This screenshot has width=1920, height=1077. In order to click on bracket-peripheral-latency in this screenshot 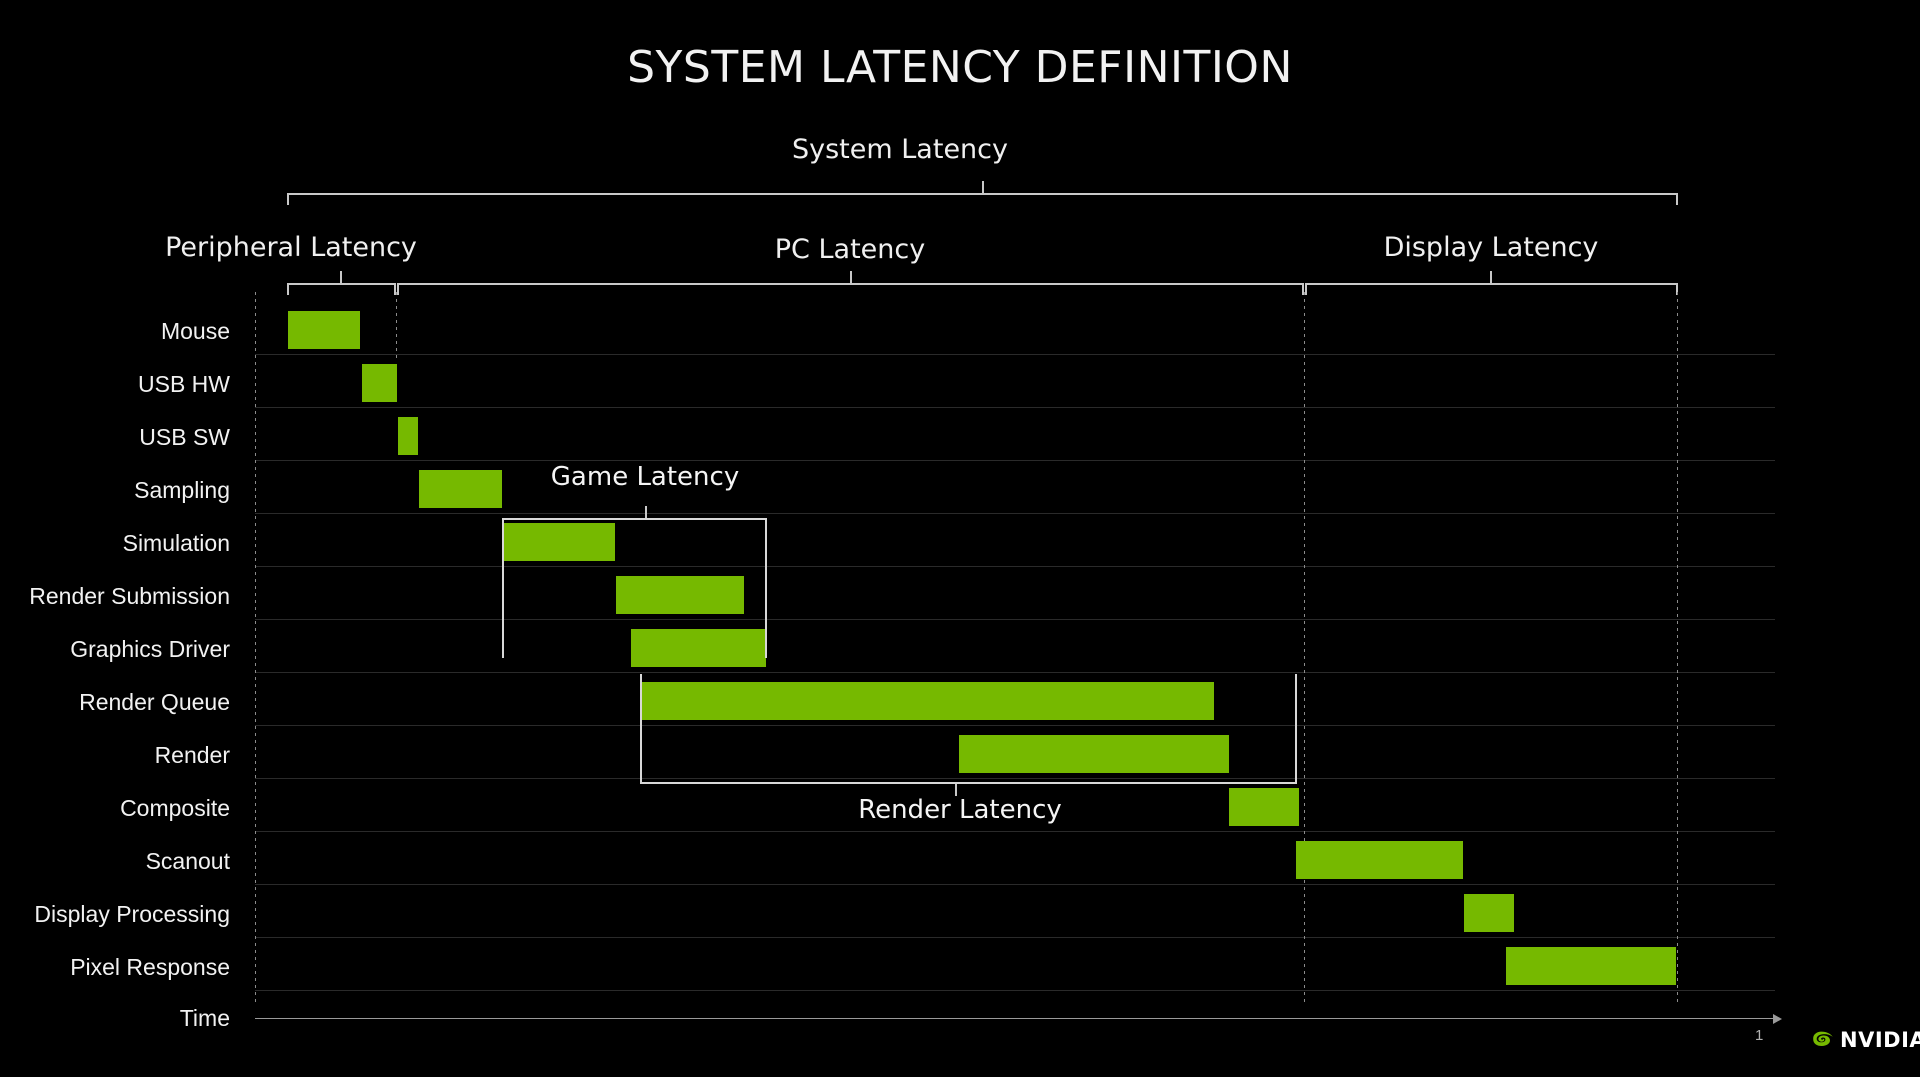, I will do `click(341, 289)`.